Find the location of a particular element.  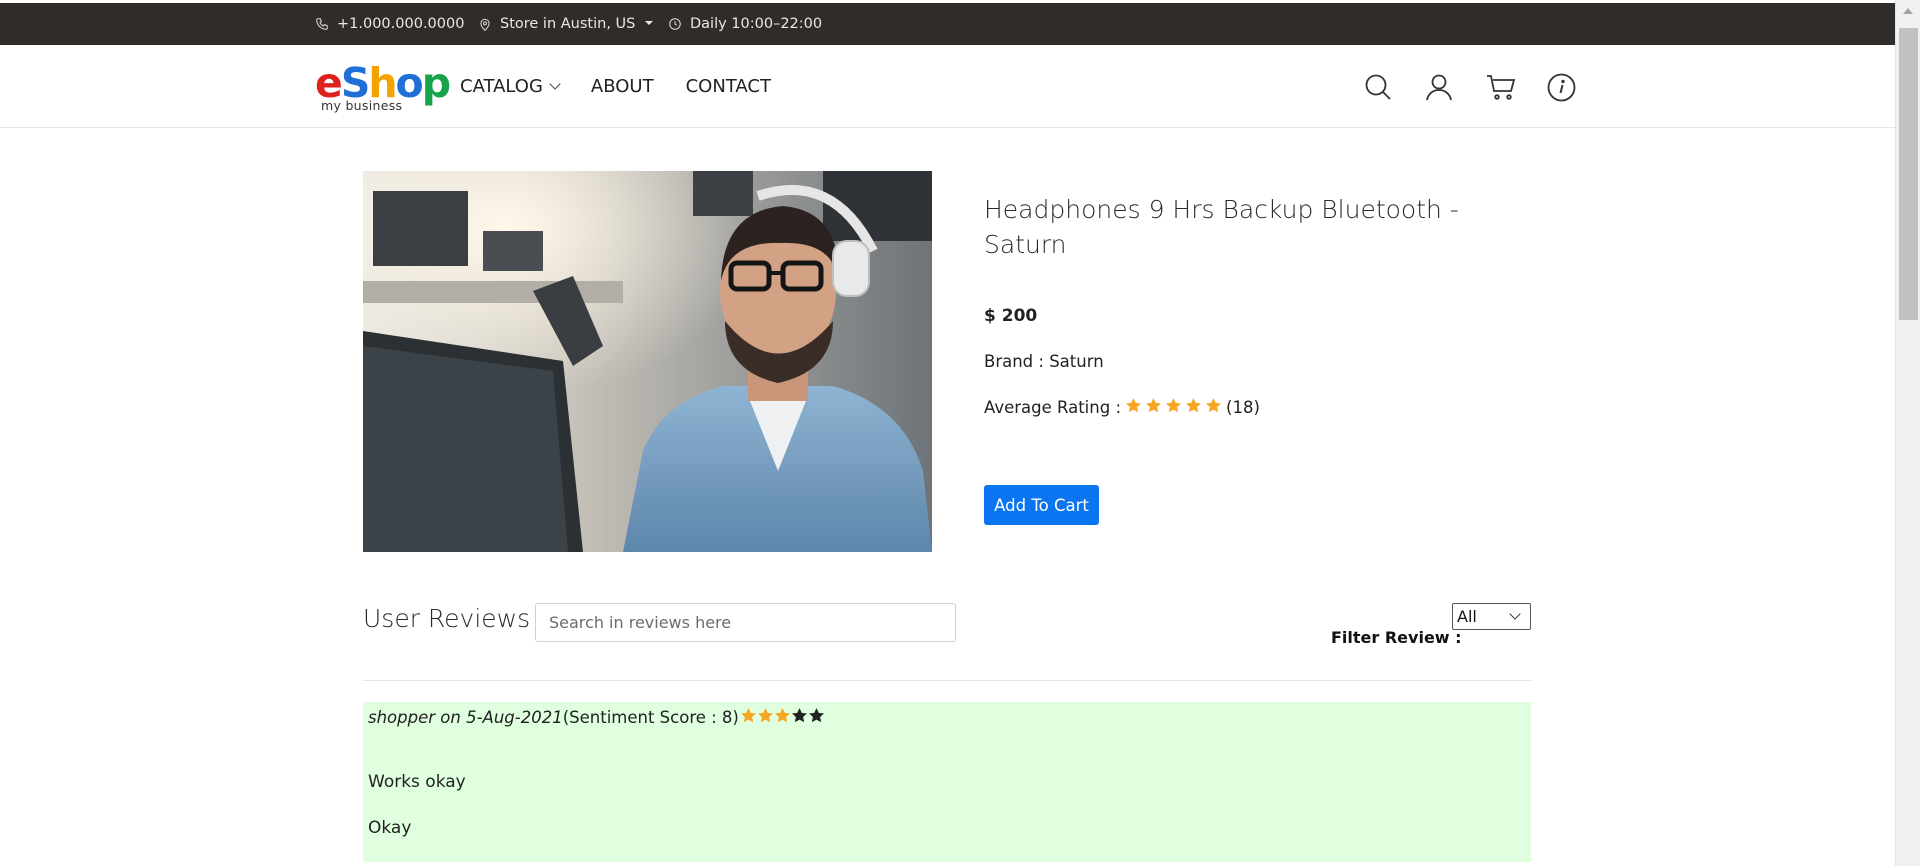

nav-contact: CONTACT is located at coordinates (728, 86).